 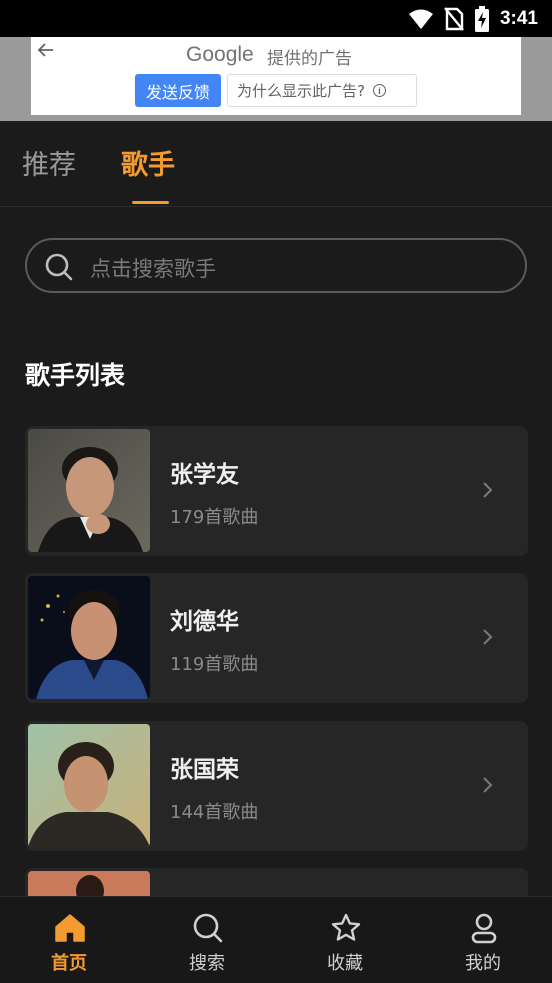 What do you see at coordinates (204, 770) in the screenshot?
I see `singer-name: 张国荣` at bounding box center [204, 770].